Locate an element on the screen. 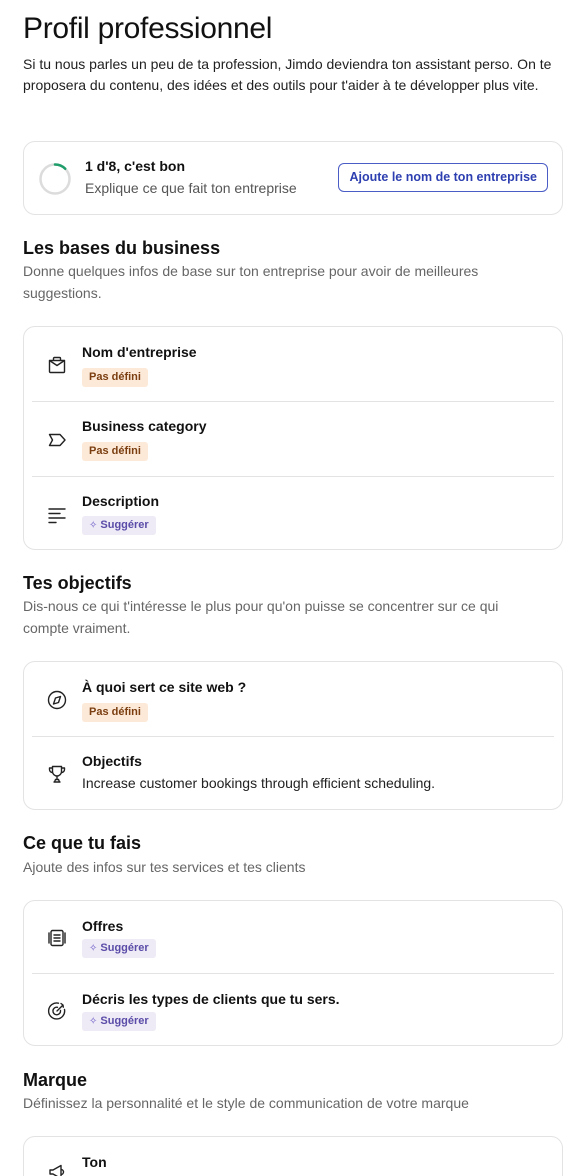 The height and width of the screenshot is (1176, 568). target-icon is located at coordinates (57, 1011).